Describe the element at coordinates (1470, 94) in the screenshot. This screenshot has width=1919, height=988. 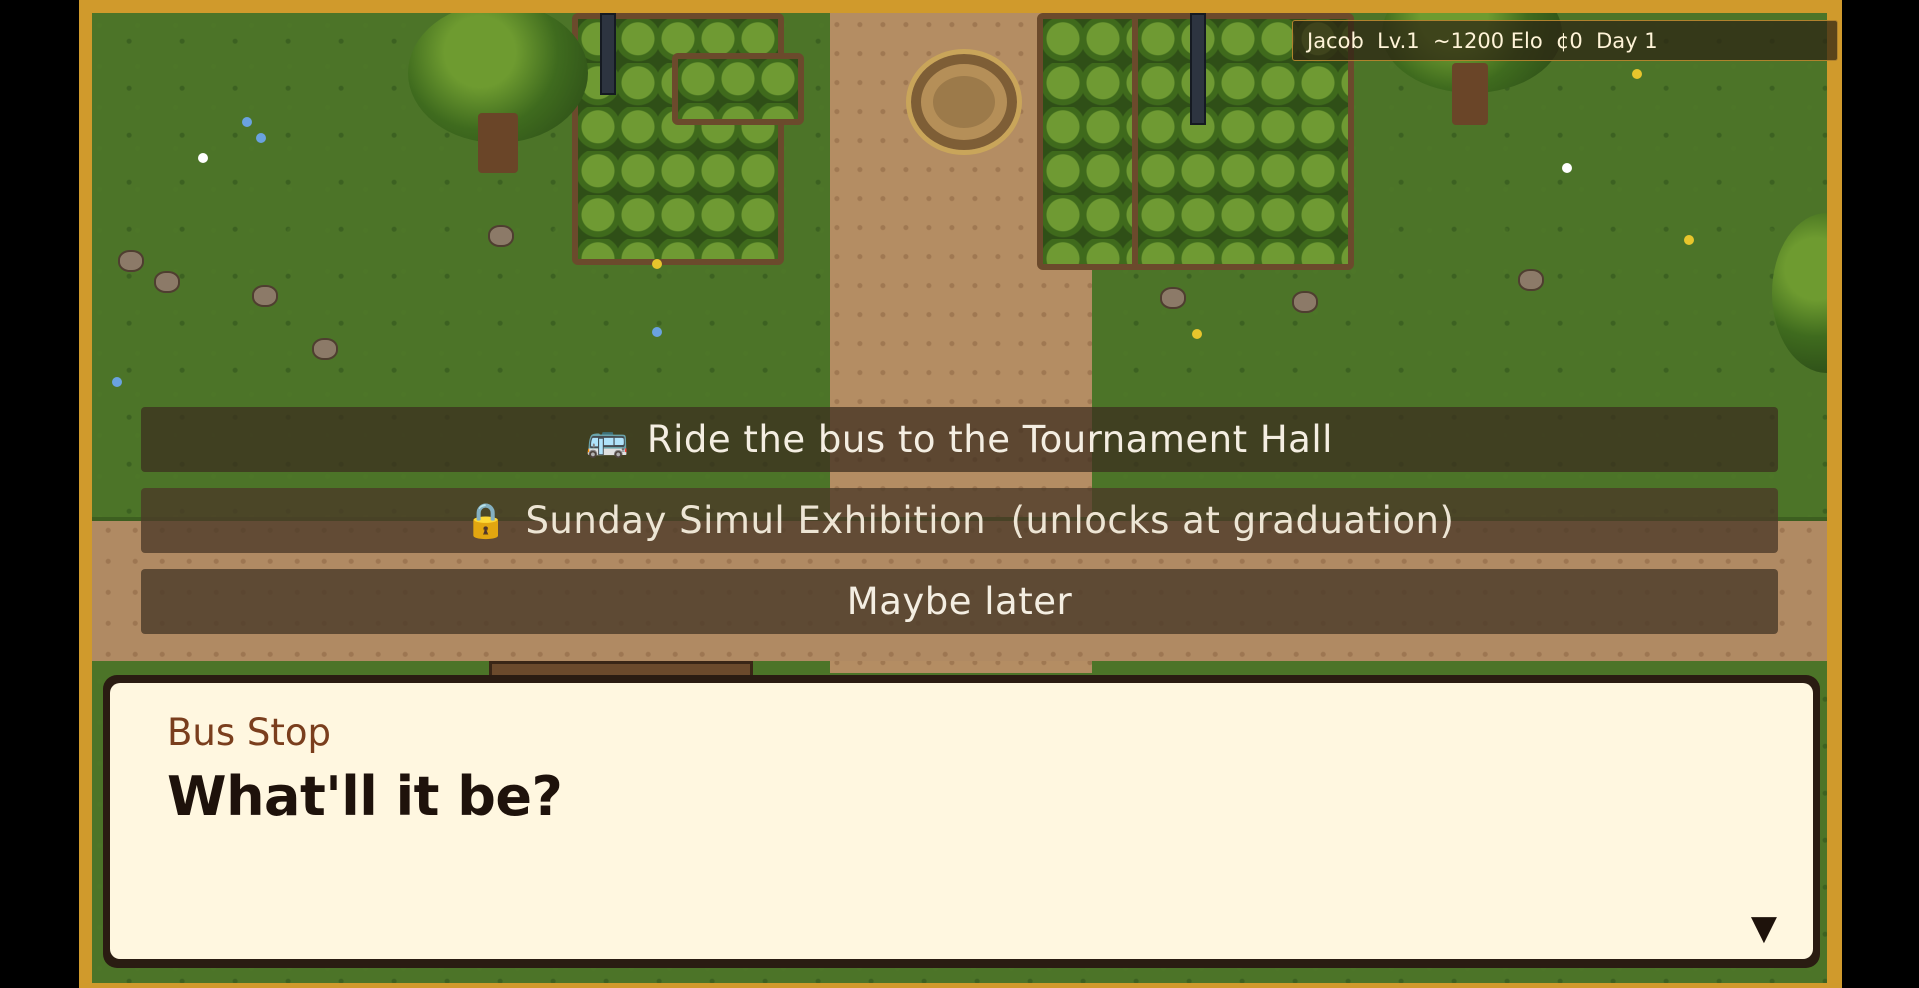
I see `tree-trunk-right` at that location.